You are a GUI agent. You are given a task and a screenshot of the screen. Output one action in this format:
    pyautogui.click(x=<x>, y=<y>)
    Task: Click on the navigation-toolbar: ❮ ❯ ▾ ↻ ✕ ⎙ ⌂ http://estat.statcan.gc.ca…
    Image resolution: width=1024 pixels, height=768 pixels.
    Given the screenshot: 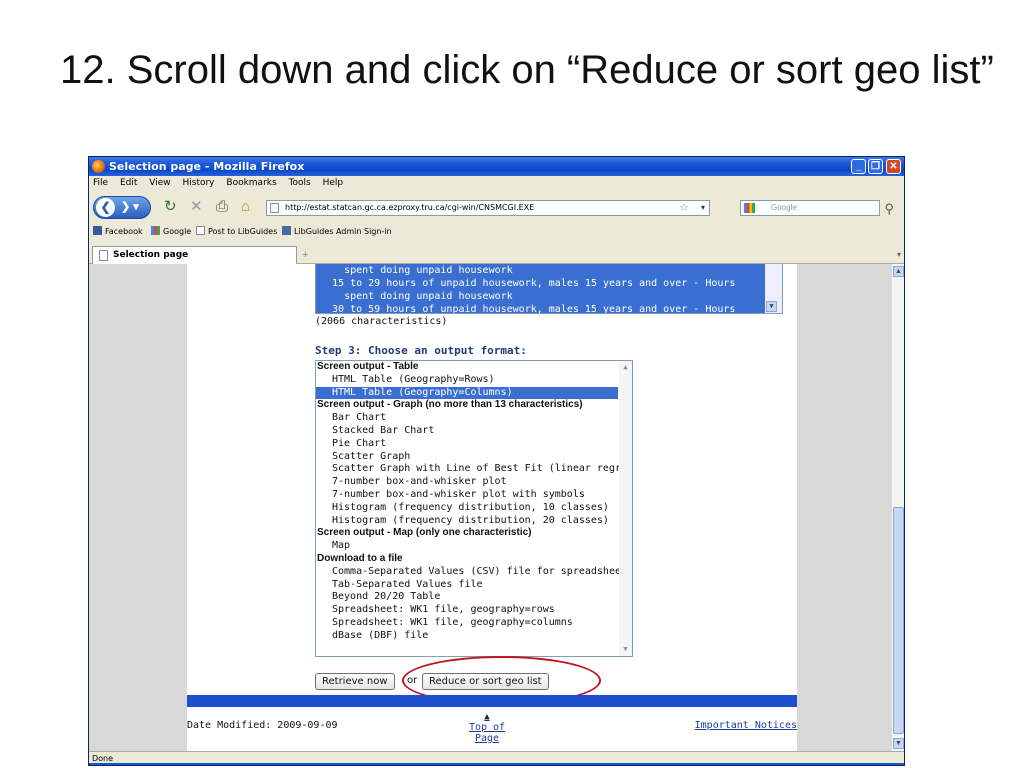 What is the action you would take?
    pyautogui.click(x=496, y=207)
    